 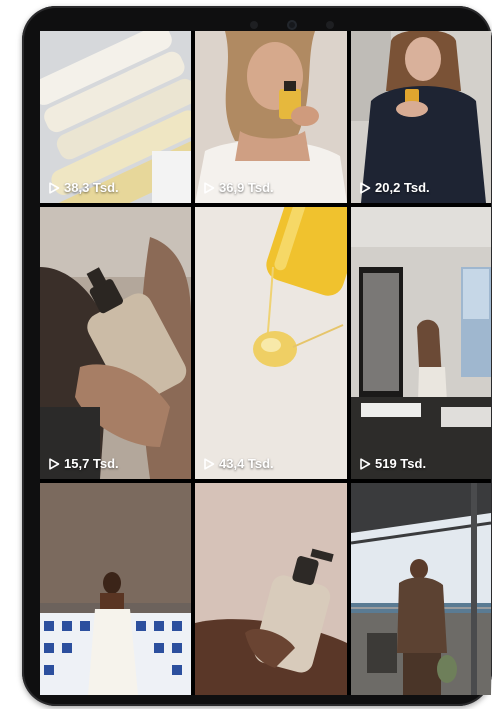 I want to click on reel-tile-6: 519 Tsd., so click(x=421, y=343).